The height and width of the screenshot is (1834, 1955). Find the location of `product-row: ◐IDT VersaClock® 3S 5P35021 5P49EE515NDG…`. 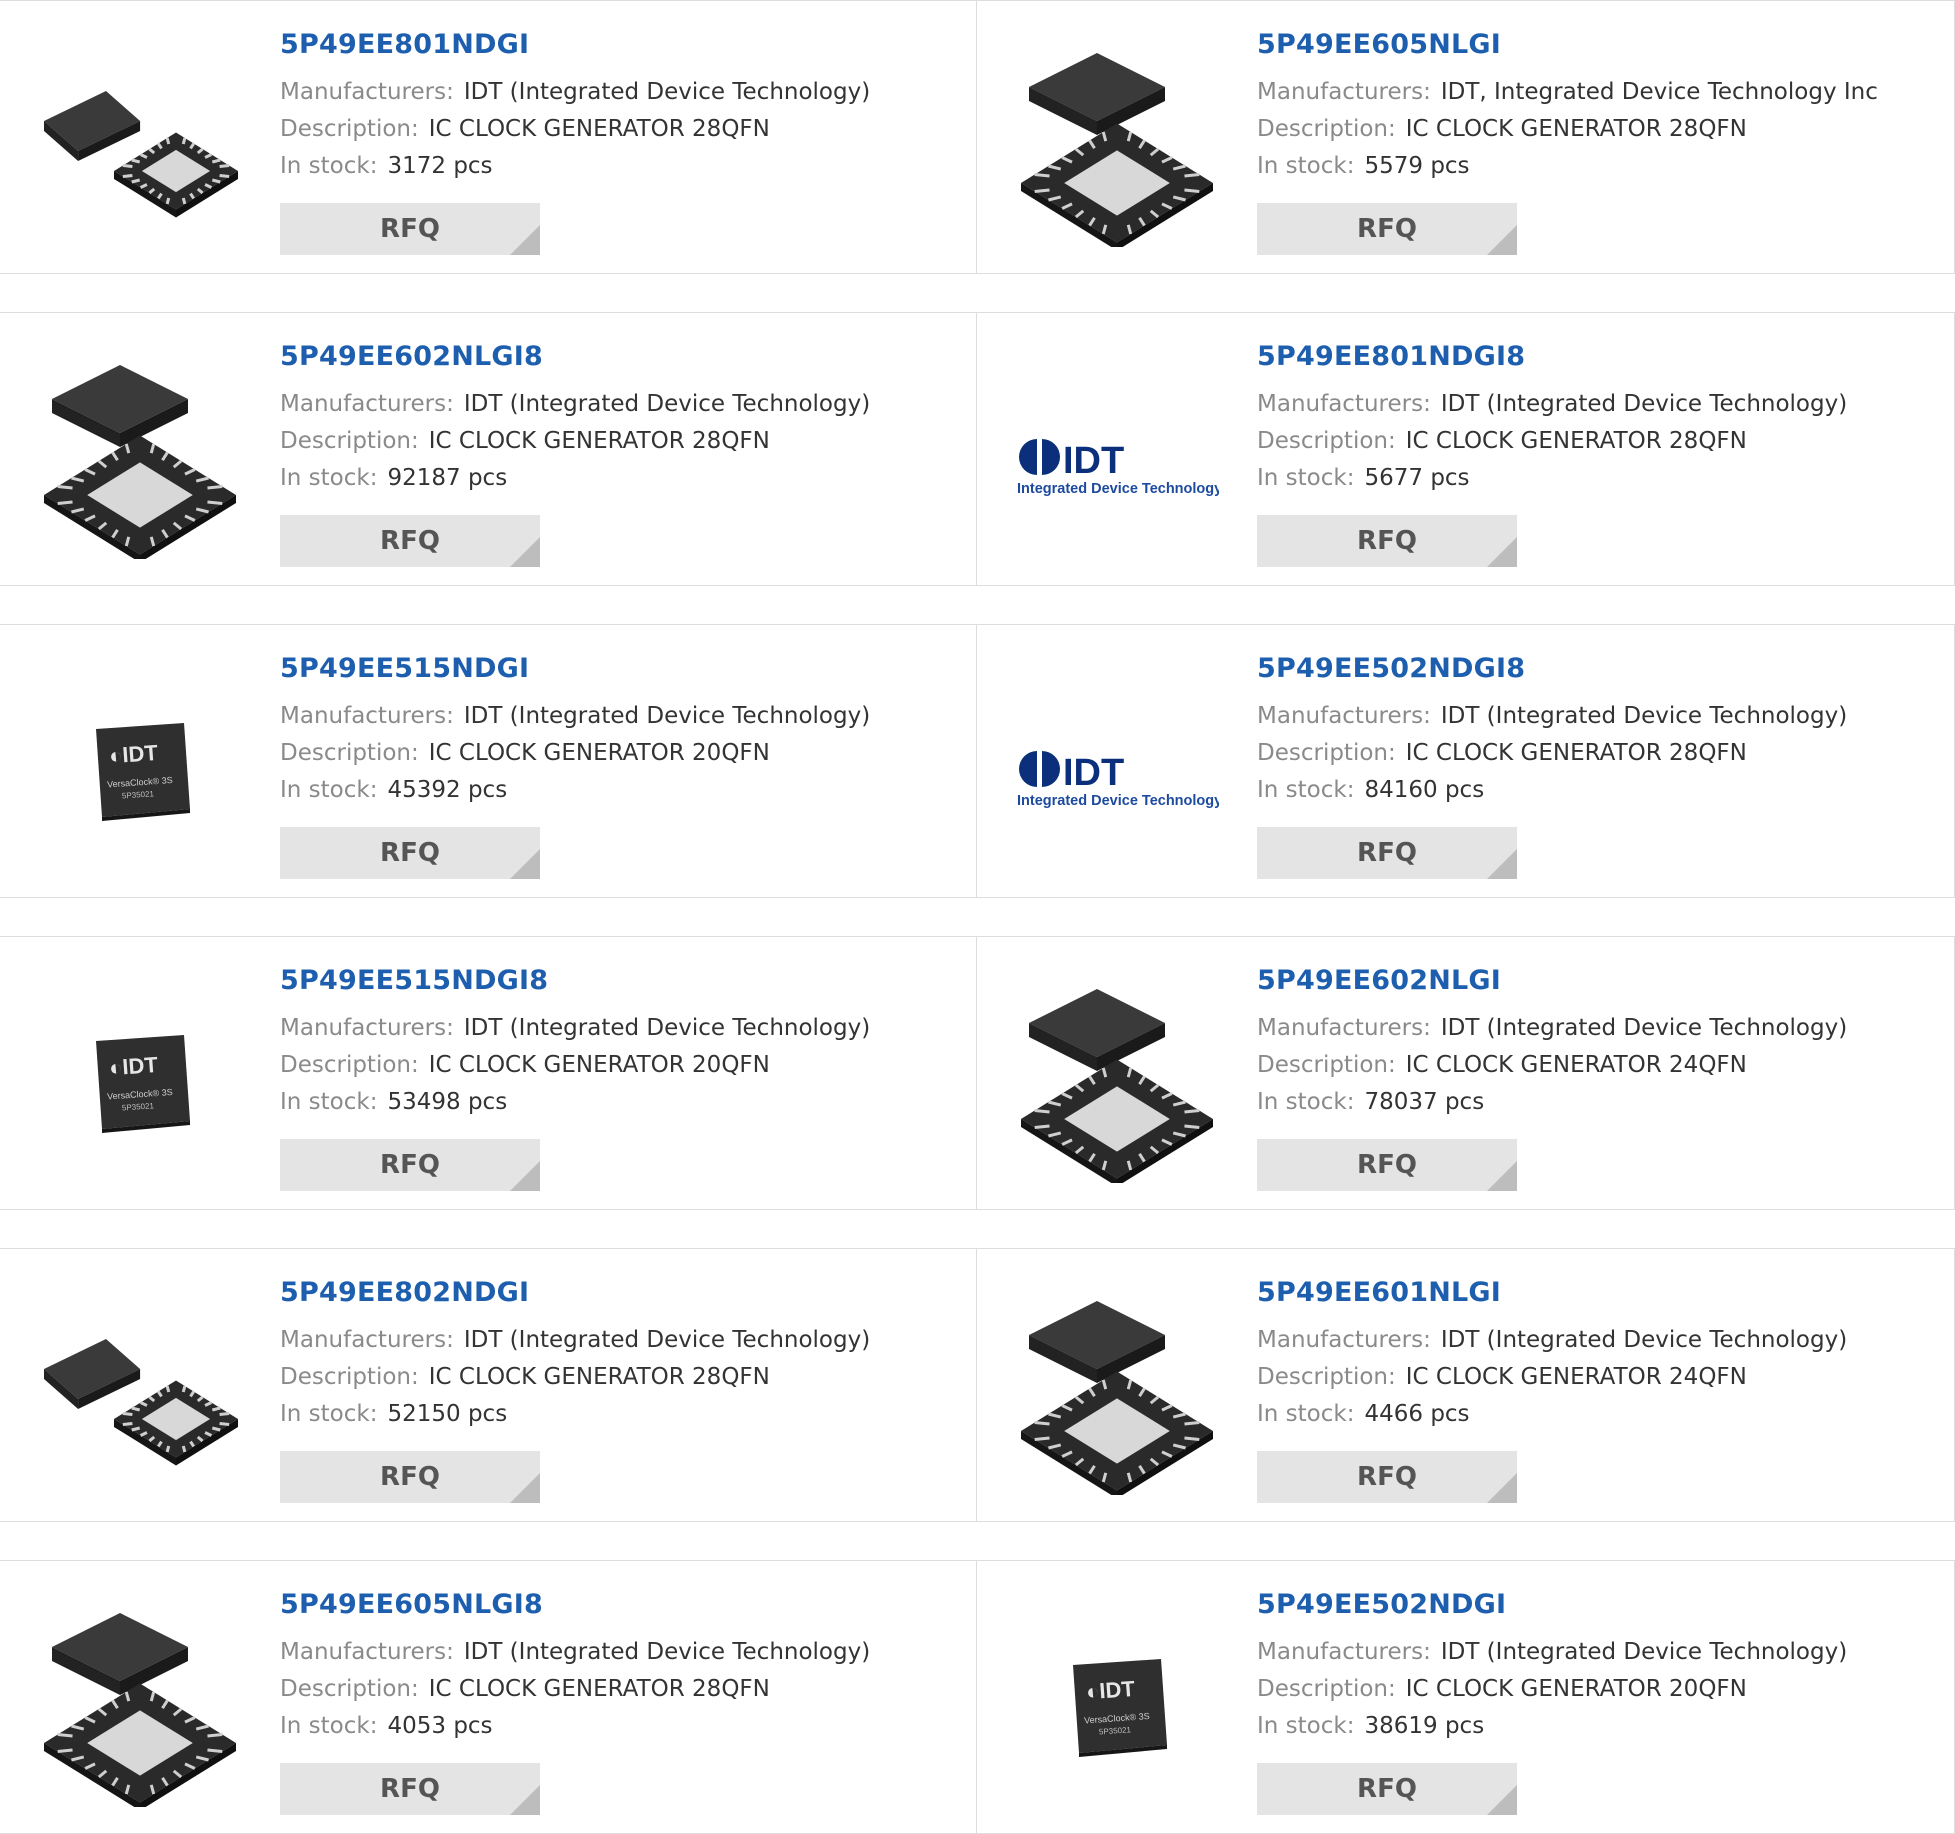

product-row: ◐IDT VersaClock® 3S 5P35021 5P49EE515NDG… is located at coordinates (977, 761).